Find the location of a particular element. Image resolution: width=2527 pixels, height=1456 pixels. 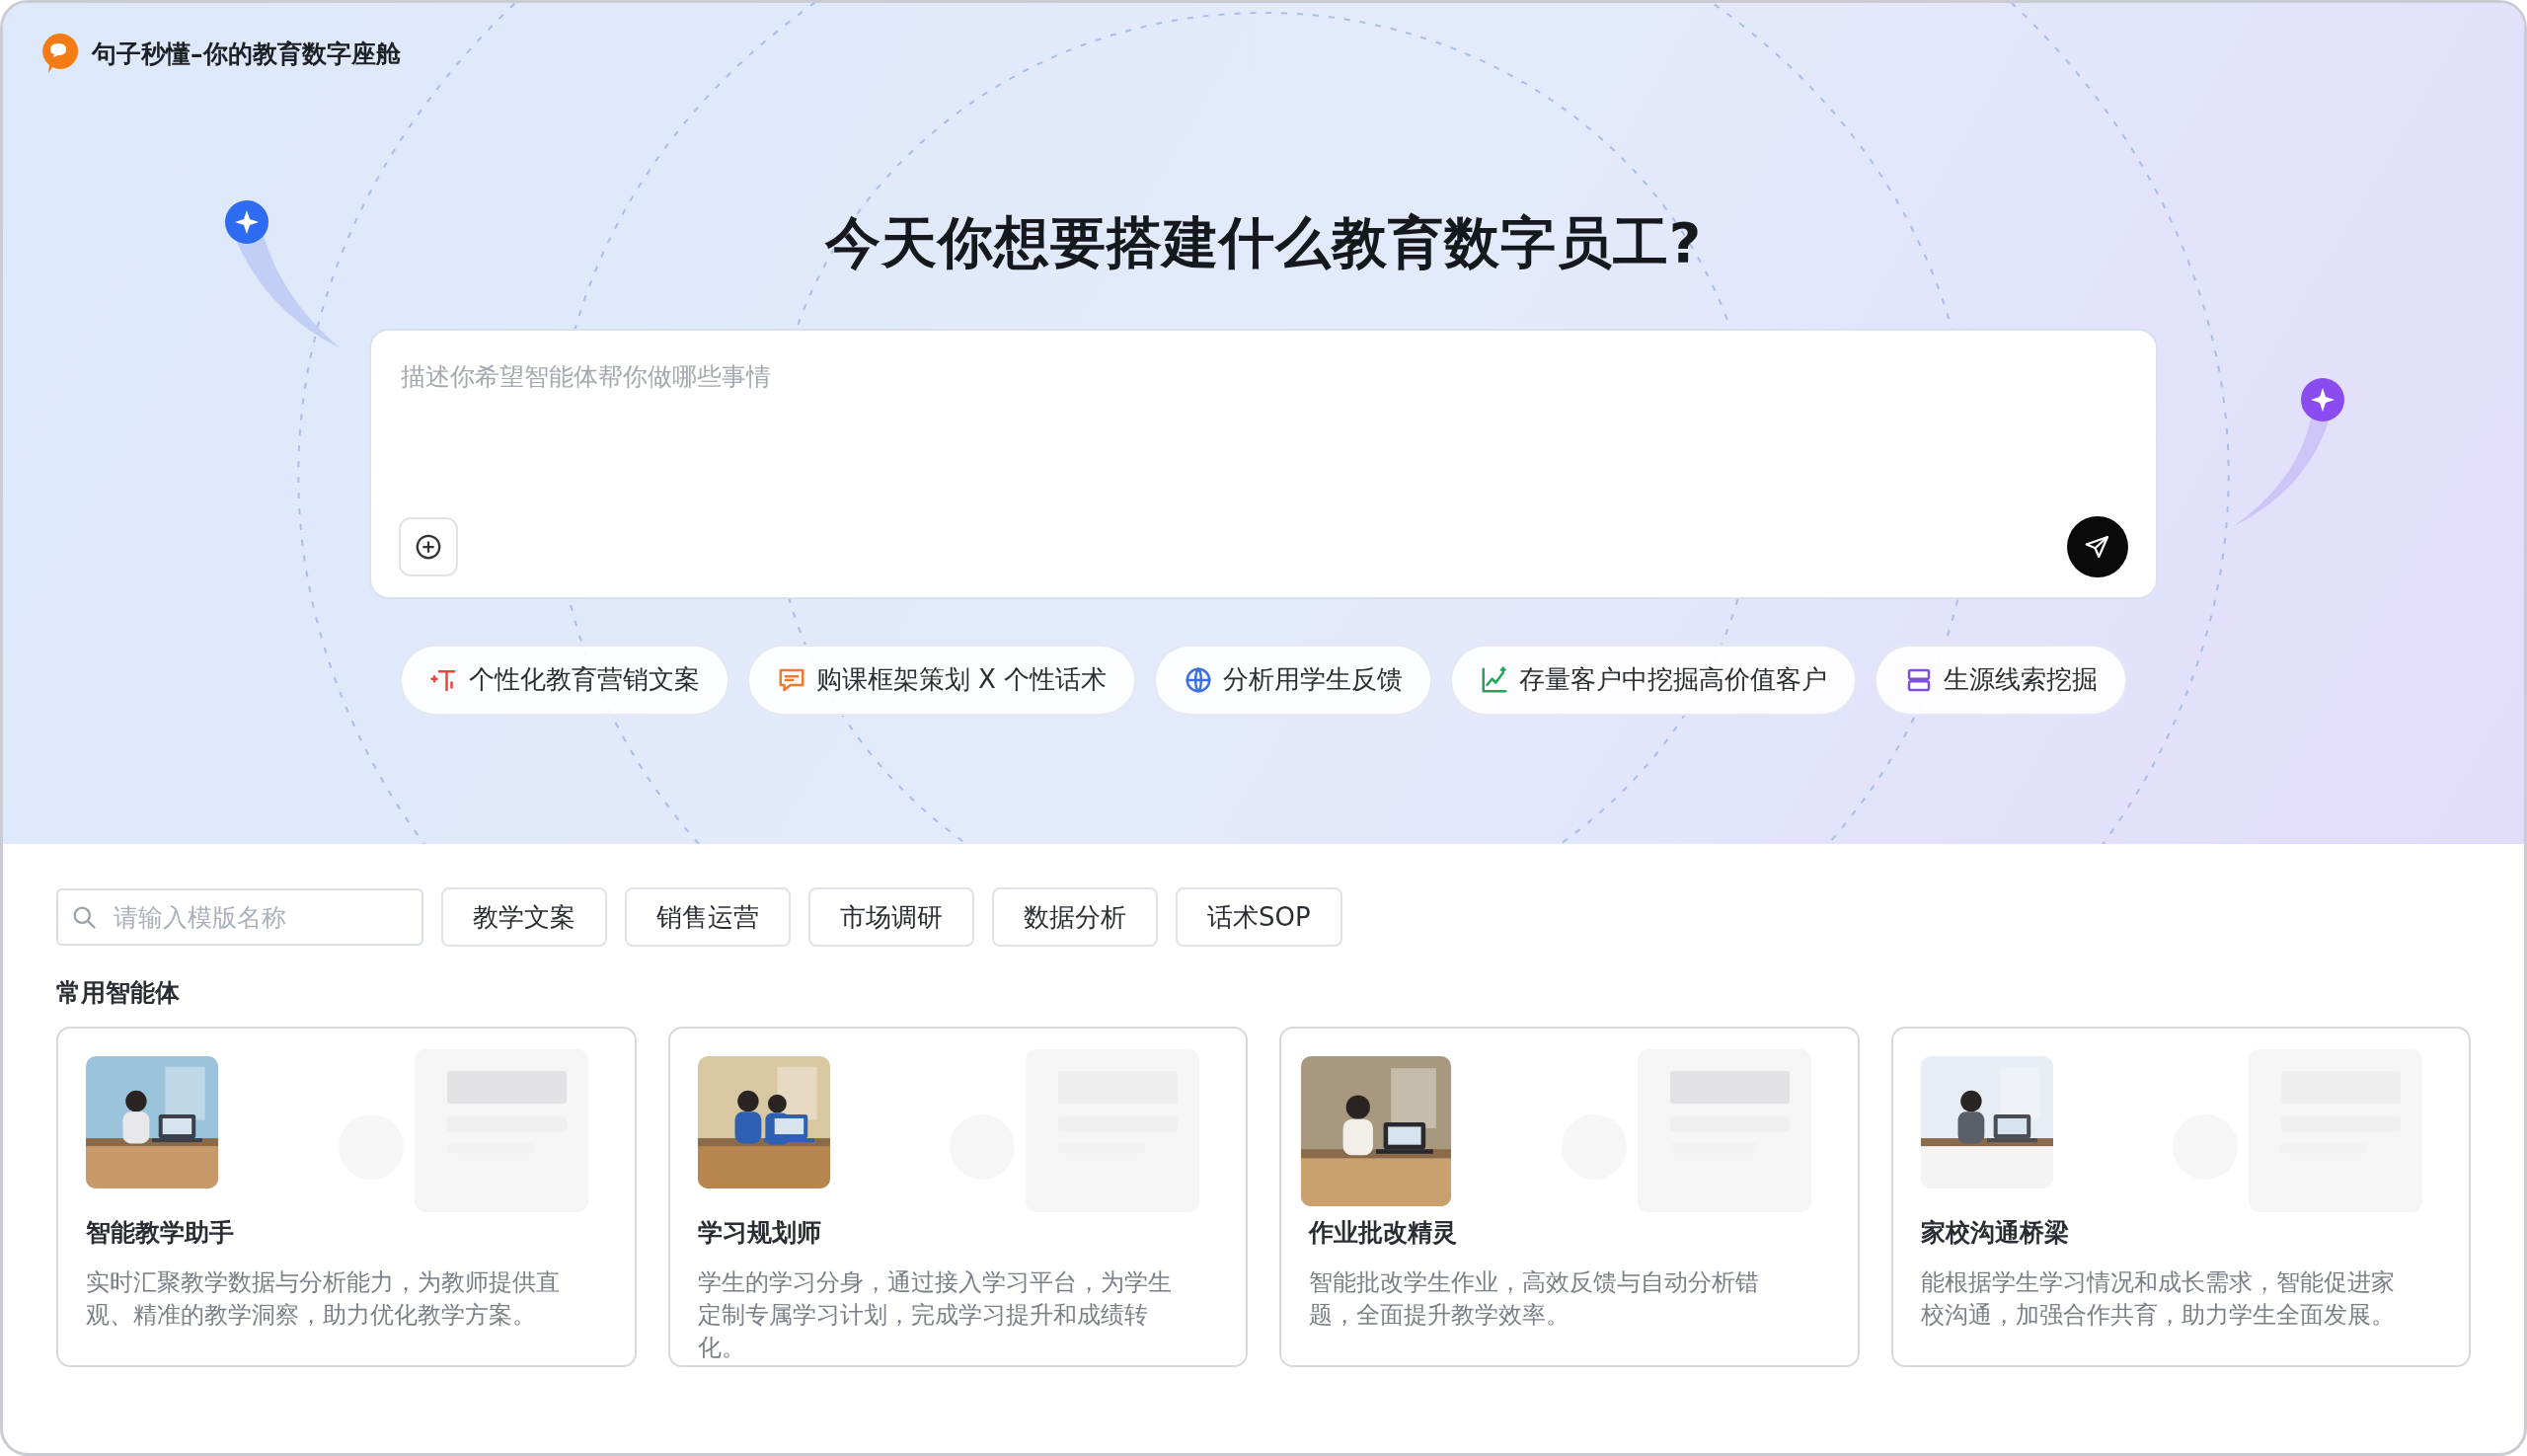

agent-card: 智能教学助手 实时汇聚教学数据与分析能力，为教师提供直观、精准的教学洞察，助力优化教学方案。 is located at coordinates (346, 1197).